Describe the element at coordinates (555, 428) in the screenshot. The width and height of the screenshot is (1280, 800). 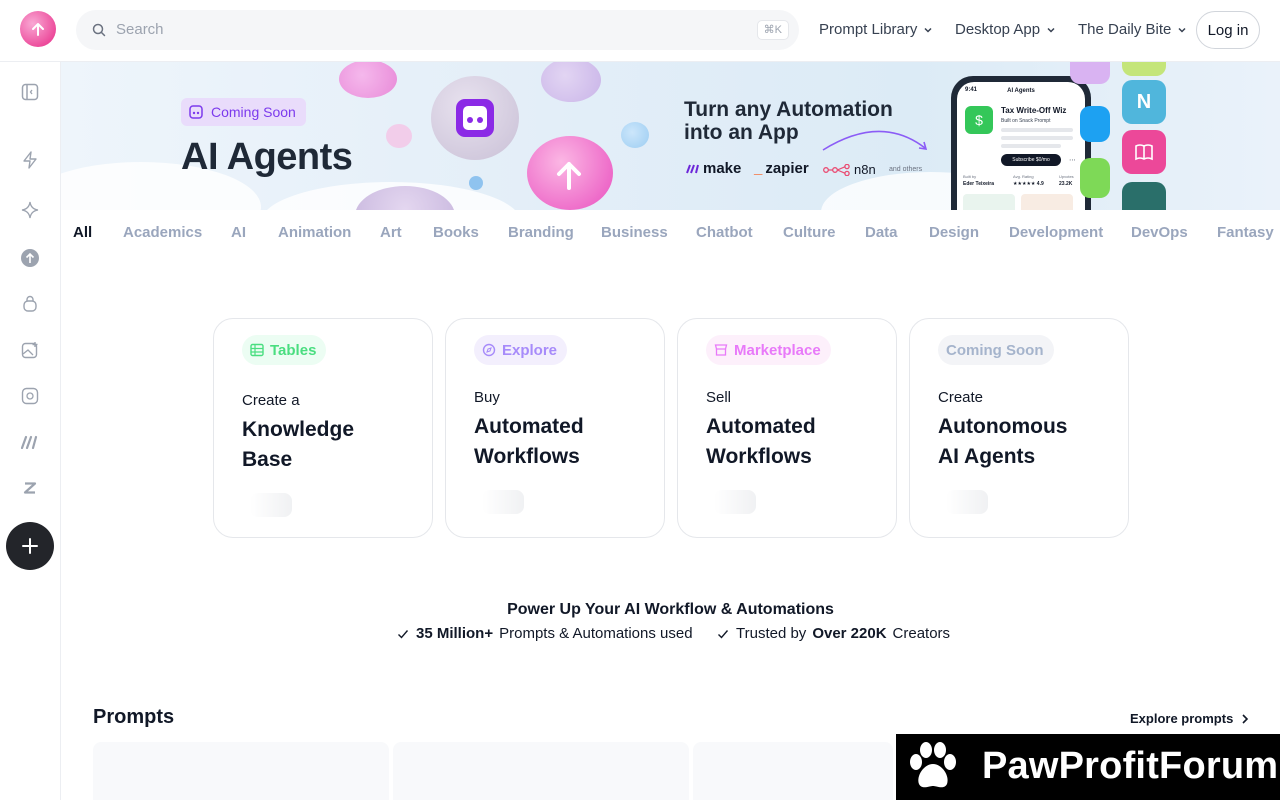
I see `card-explore: Explore Buy Automated Workflows` at that location.